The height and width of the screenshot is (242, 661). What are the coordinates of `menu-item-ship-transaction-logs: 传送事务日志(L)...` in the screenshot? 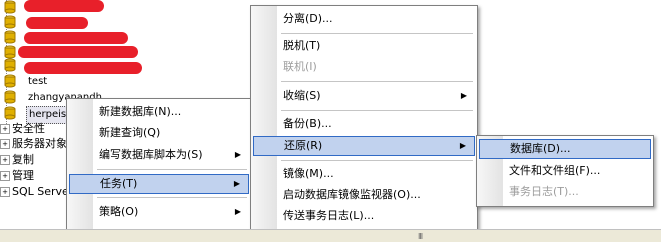 It's located at (364, 216).